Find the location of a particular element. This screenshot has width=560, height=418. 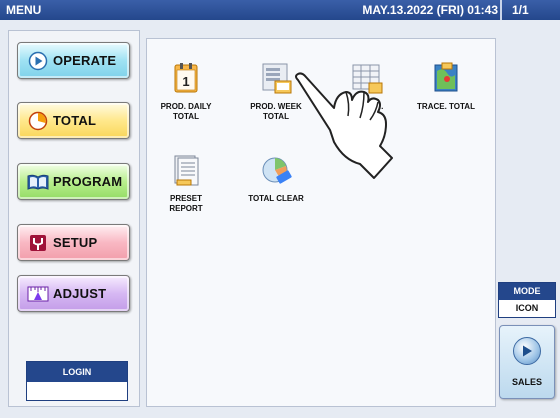

screen-title: MENU is located at coordinates (24, 10).